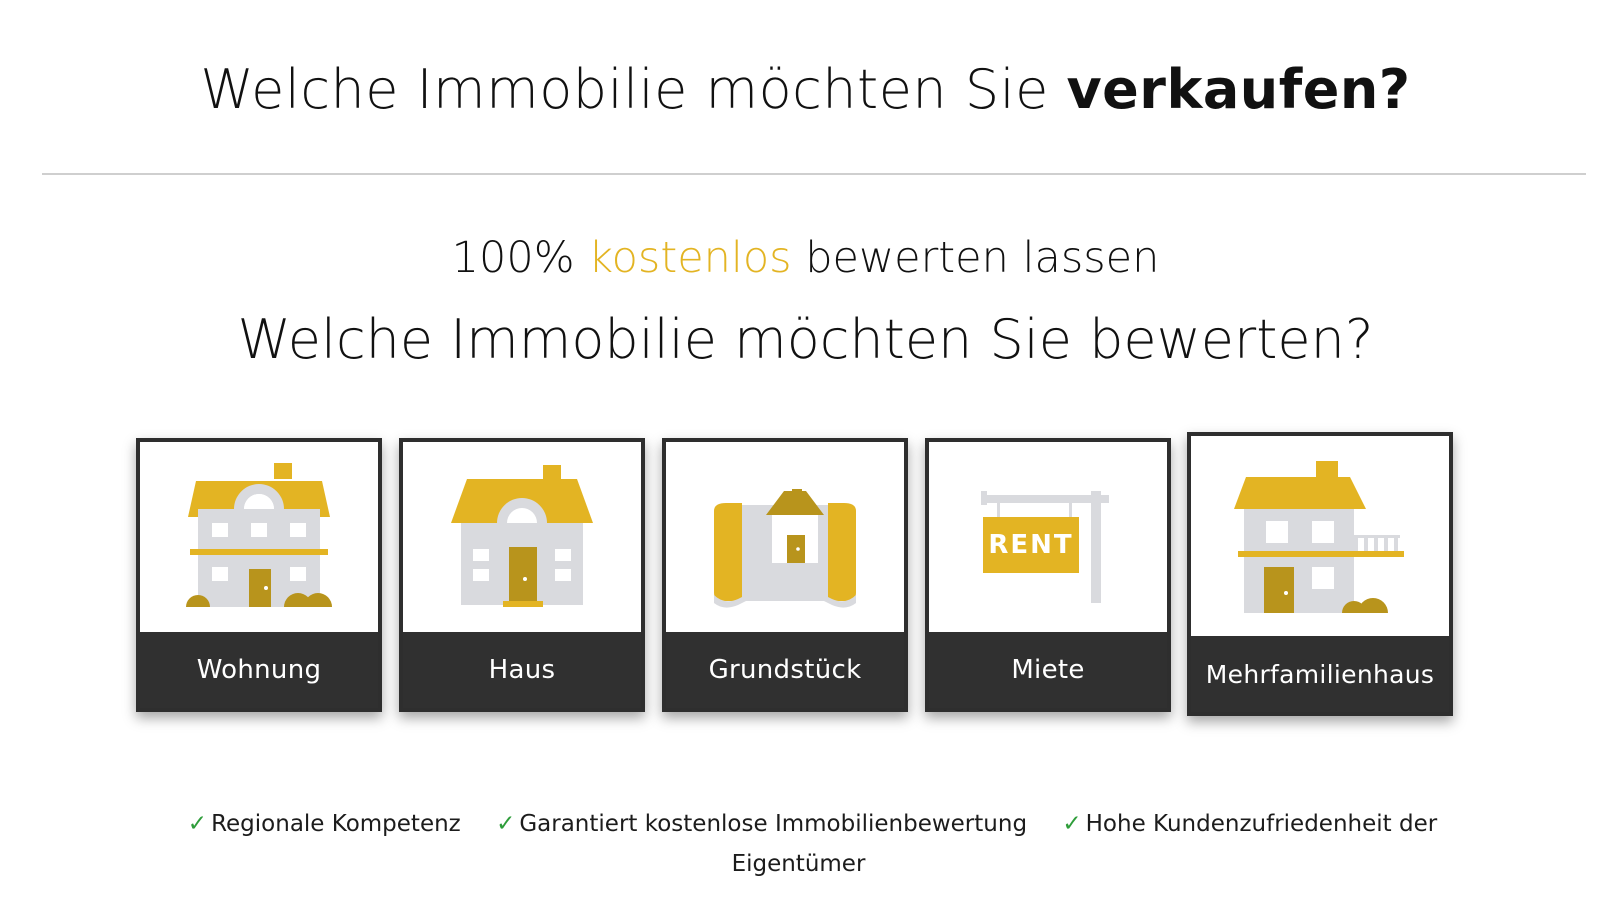 This screenshot has width=1611, height=920. Describe the element at coordinates (336, 824) in the screenshot. I see `feature-text: Regionale Kompetenz` at that location.